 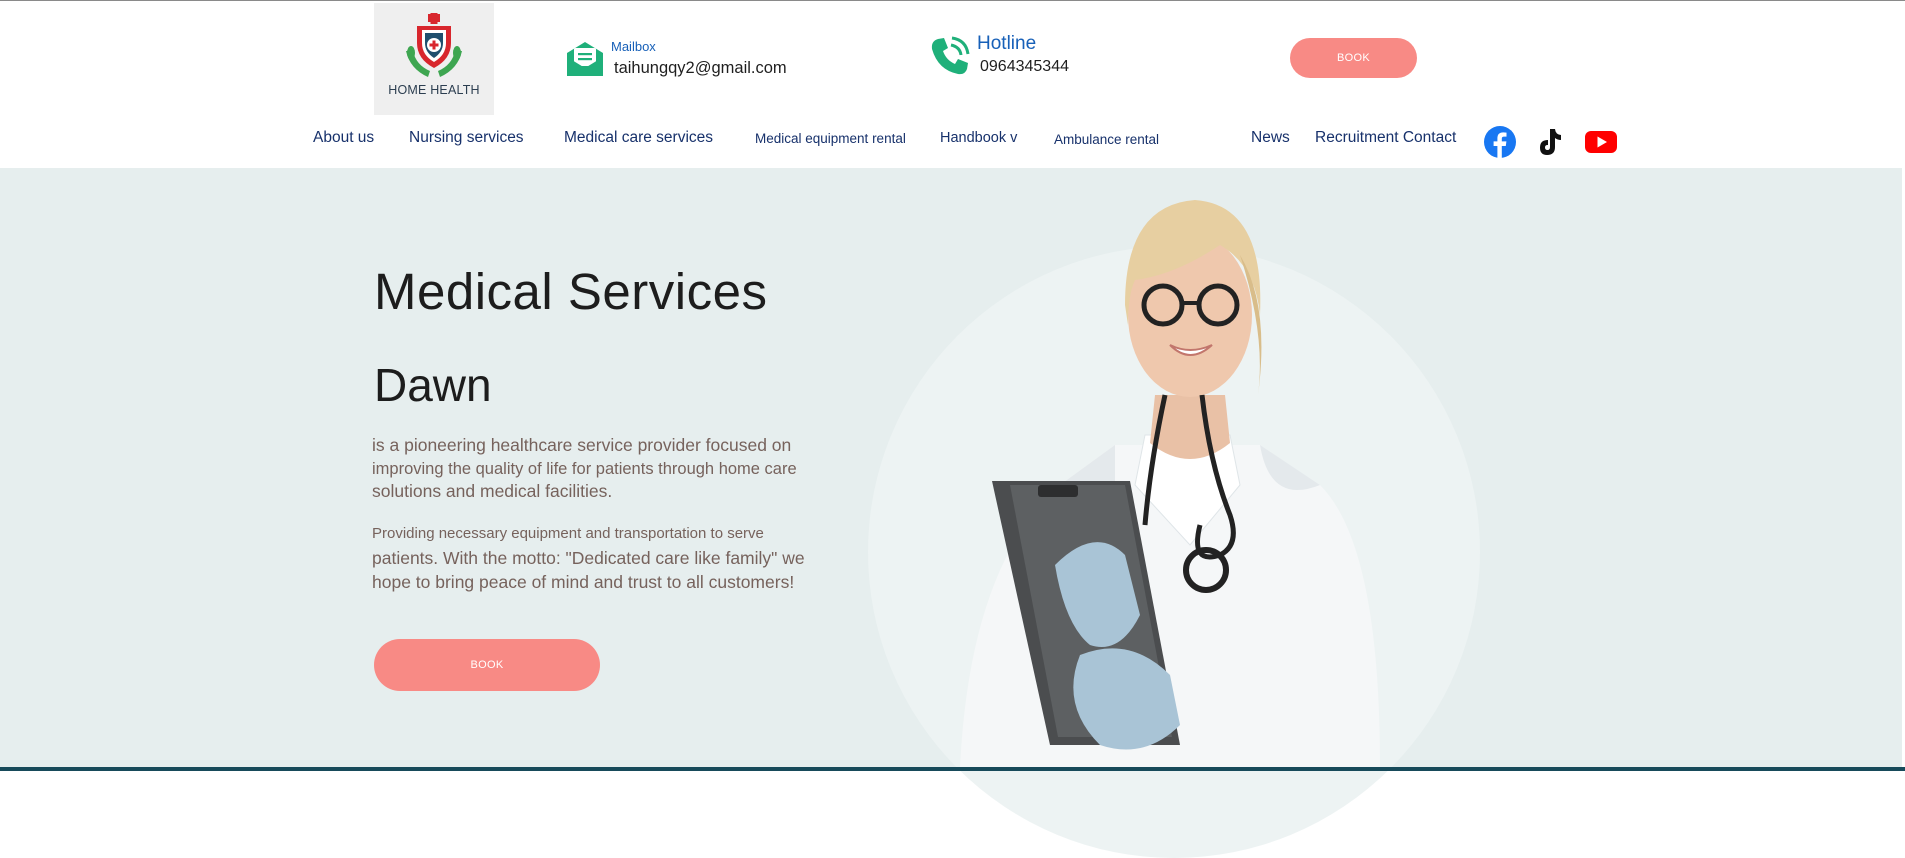 What do you see at coordinates (585, 59) in the screenshot?
I see `envelope-icon` at bounding box center [585, 59].